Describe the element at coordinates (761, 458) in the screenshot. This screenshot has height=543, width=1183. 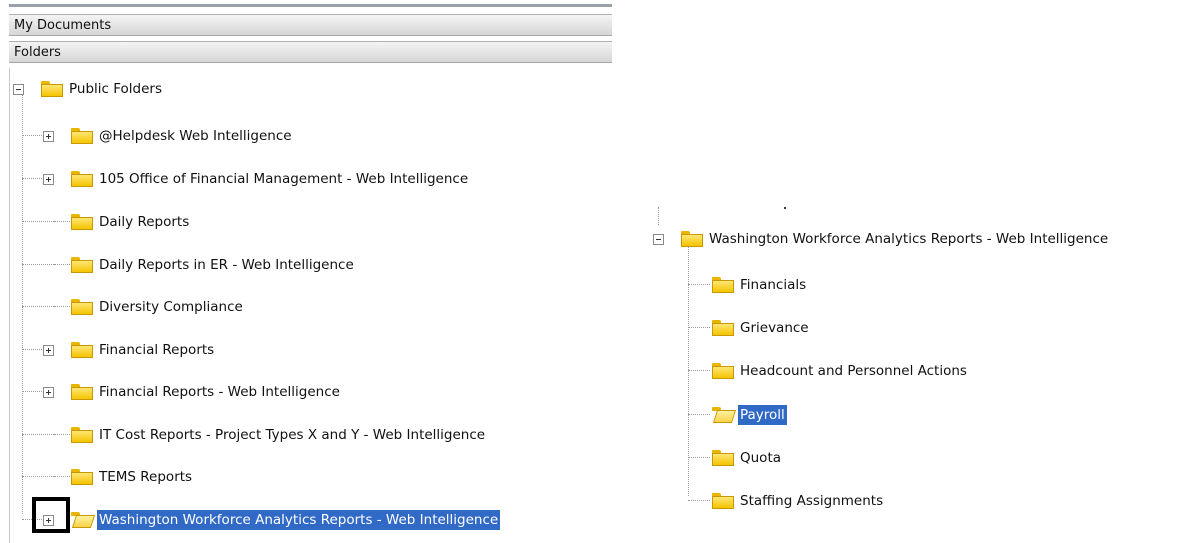
I see `folder-label: Quota` at that location.